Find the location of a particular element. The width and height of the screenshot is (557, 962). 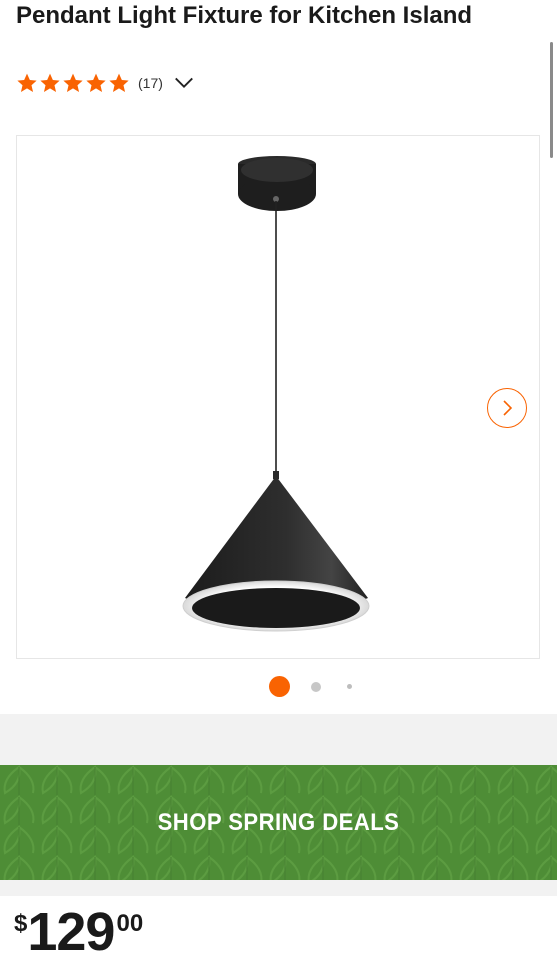

price-cents: 00 is located at coordinates (130, 923).